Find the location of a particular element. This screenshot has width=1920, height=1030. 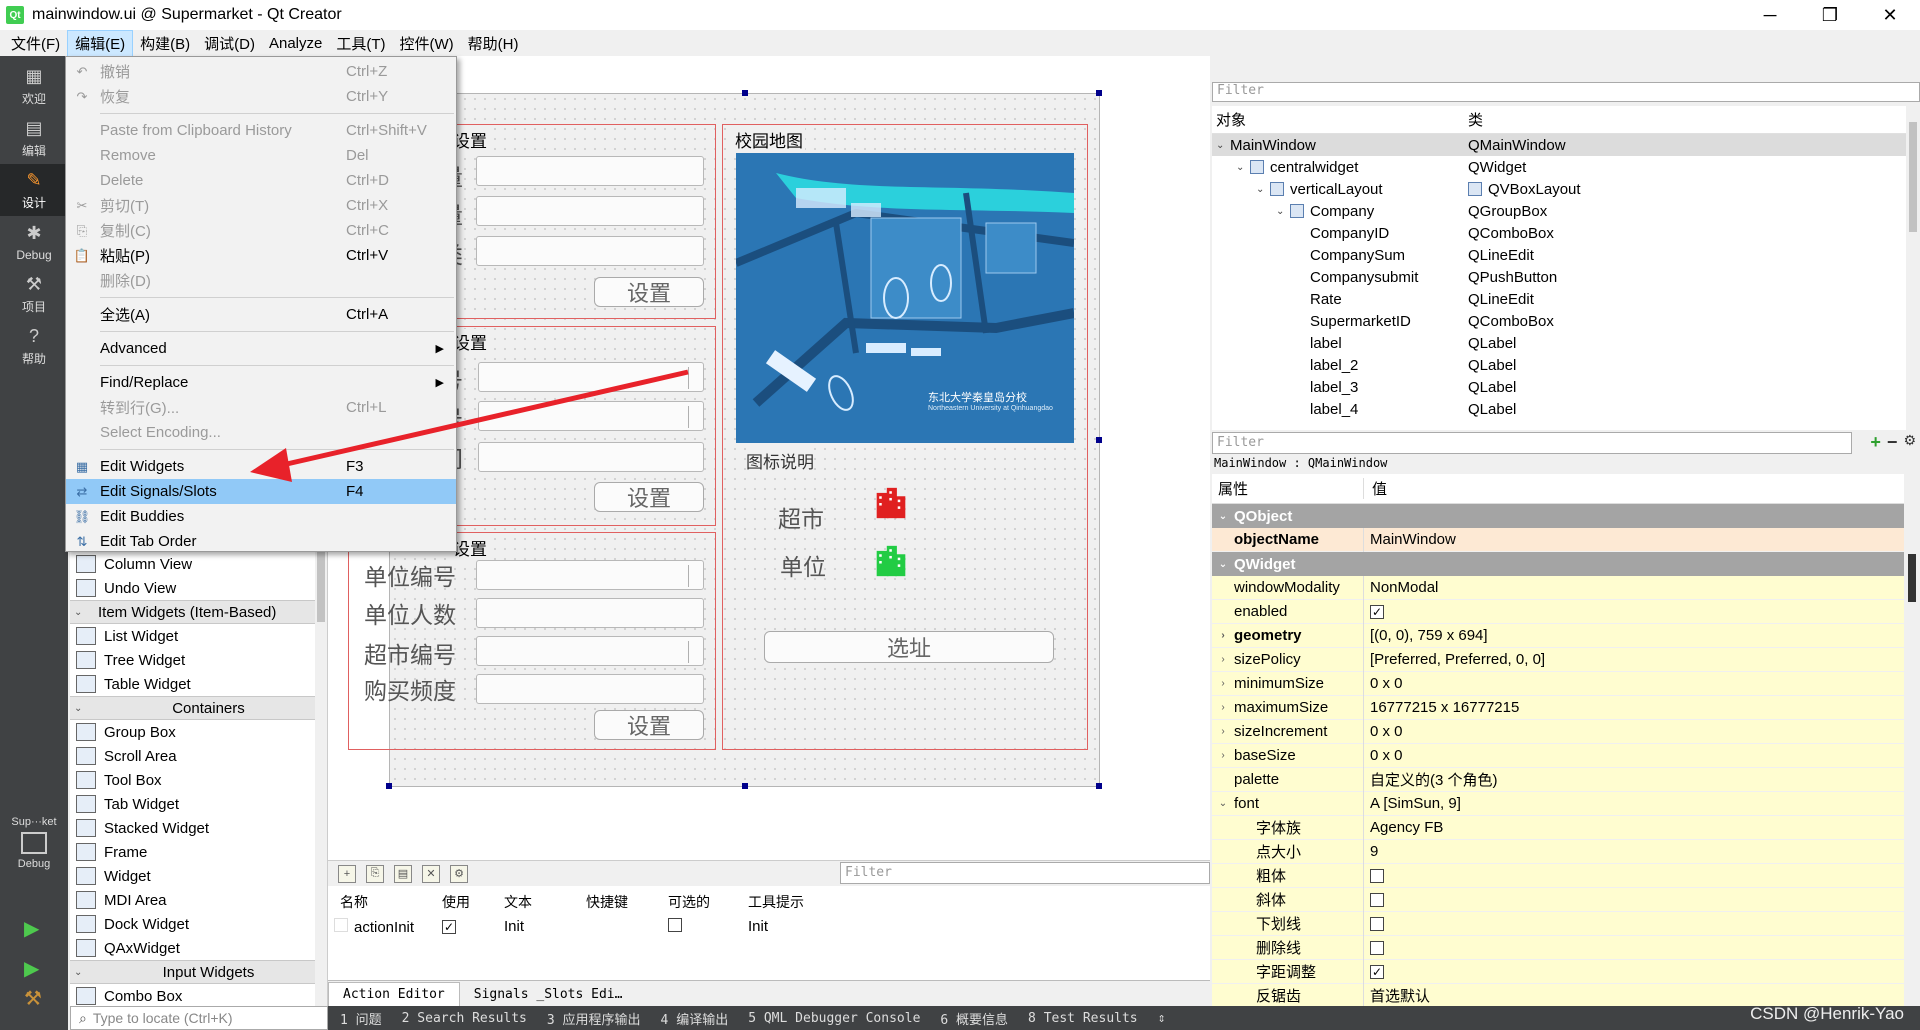

mode-wrench: ⚒ 项目 is located at coordinates (34, 294).